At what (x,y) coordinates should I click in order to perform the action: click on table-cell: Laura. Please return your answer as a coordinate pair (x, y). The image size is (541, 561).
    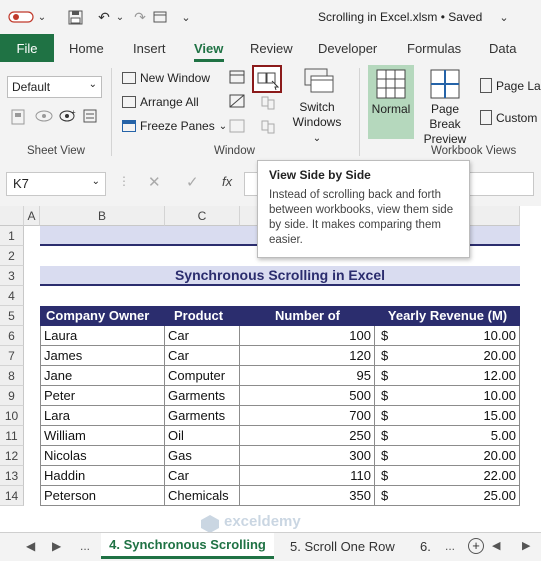
    Looking at the image, I should click on (102, 336).